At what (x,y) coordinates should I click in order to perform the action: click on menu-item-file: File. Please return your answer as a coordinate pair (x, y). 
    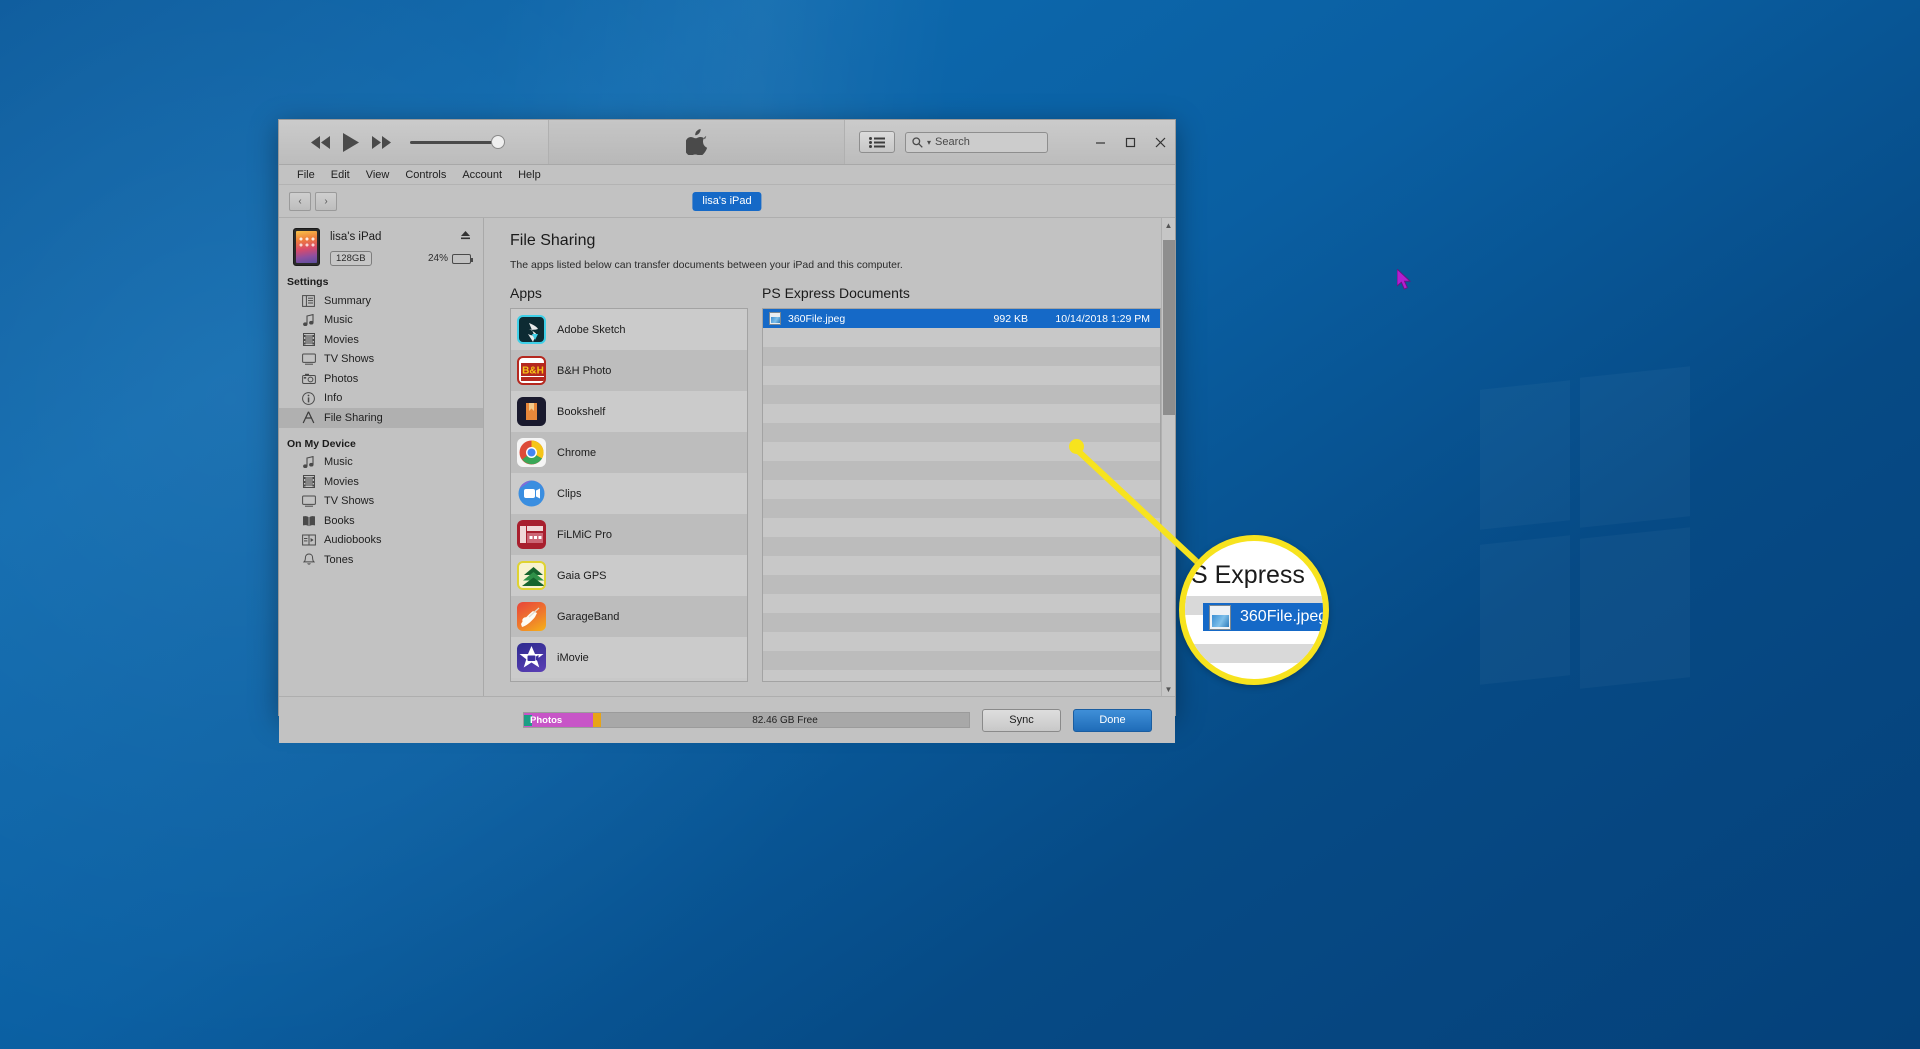
    Looking at the image, I should click on (306, 175).